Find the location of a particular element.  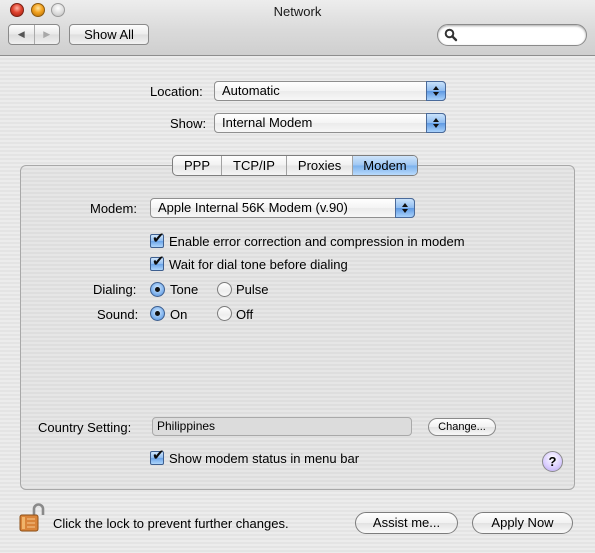

sound-label: Sound: is located at coordinates (118, 314).